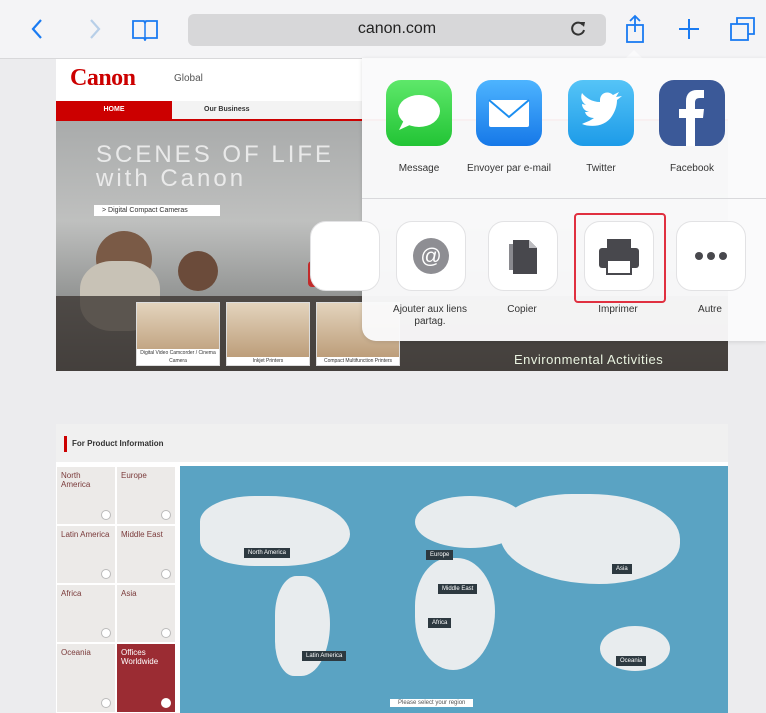 The height and width of the screenshot is (713, 766). I want to click on app-label: Facebook, so click(692, 168).